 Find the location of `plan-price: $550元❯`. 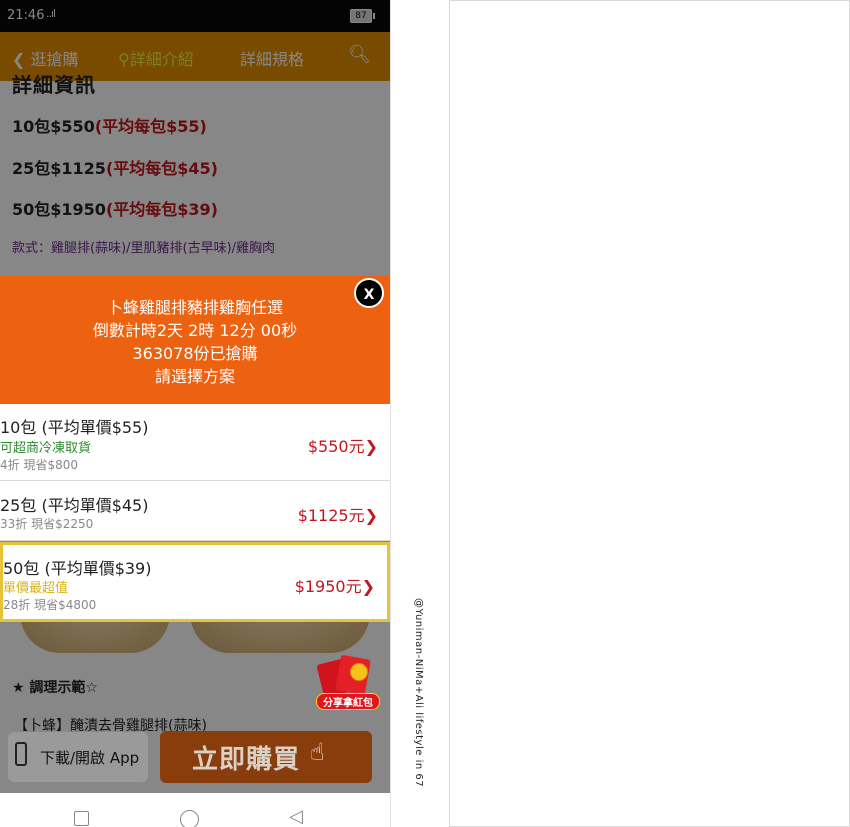

plan-price: $550元❯ is located at coordinates (343, 445).